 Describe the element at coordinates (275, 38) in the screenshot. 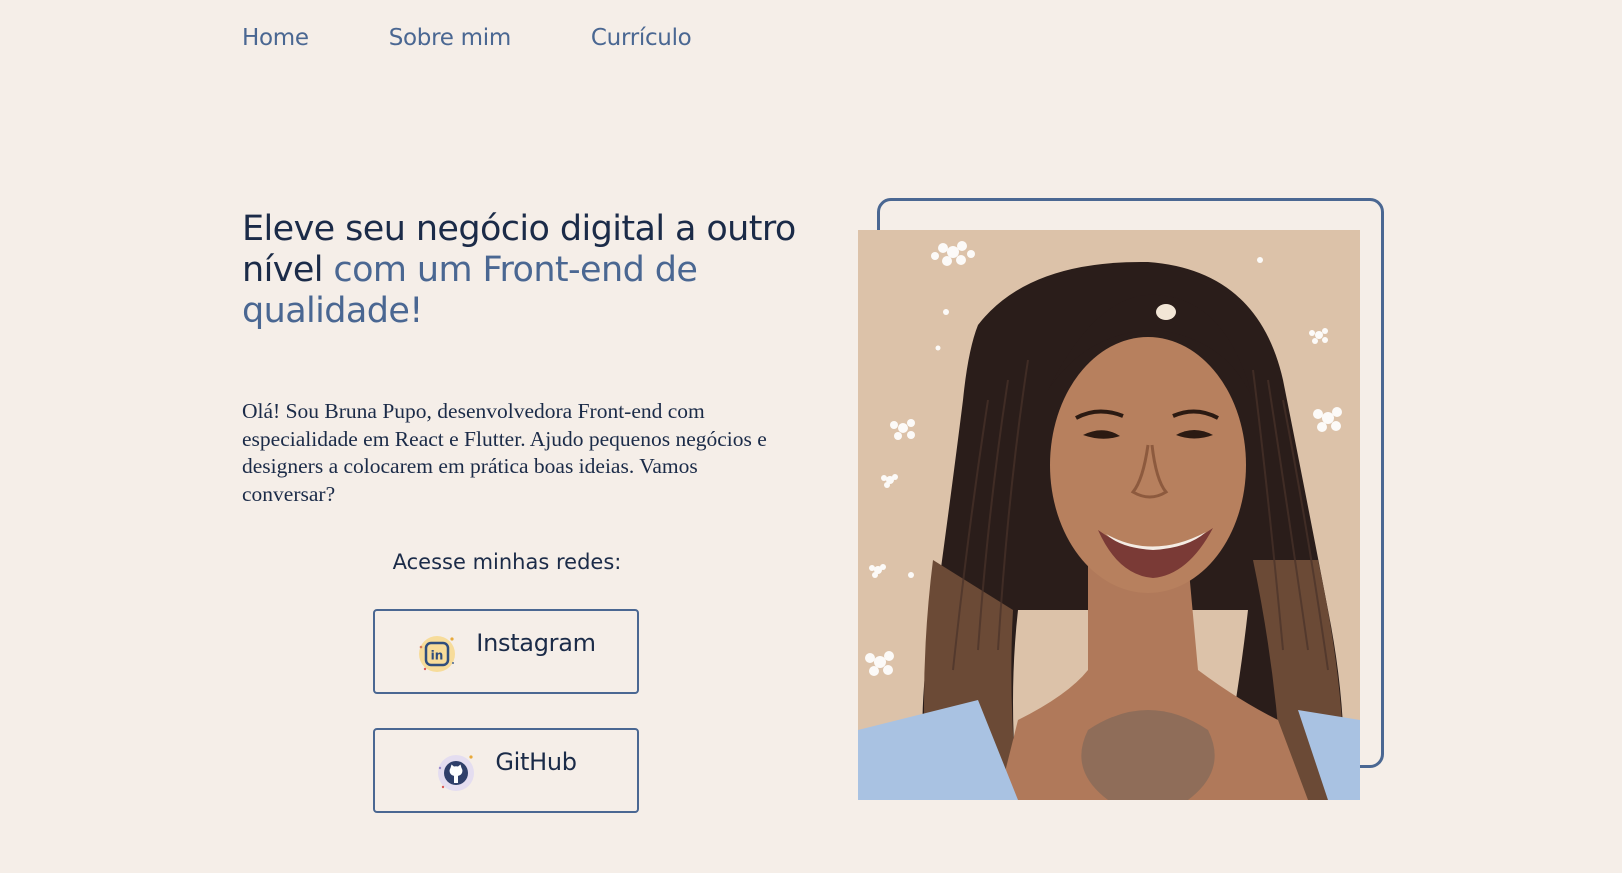

I see `nav-home-link: Home` at that location.